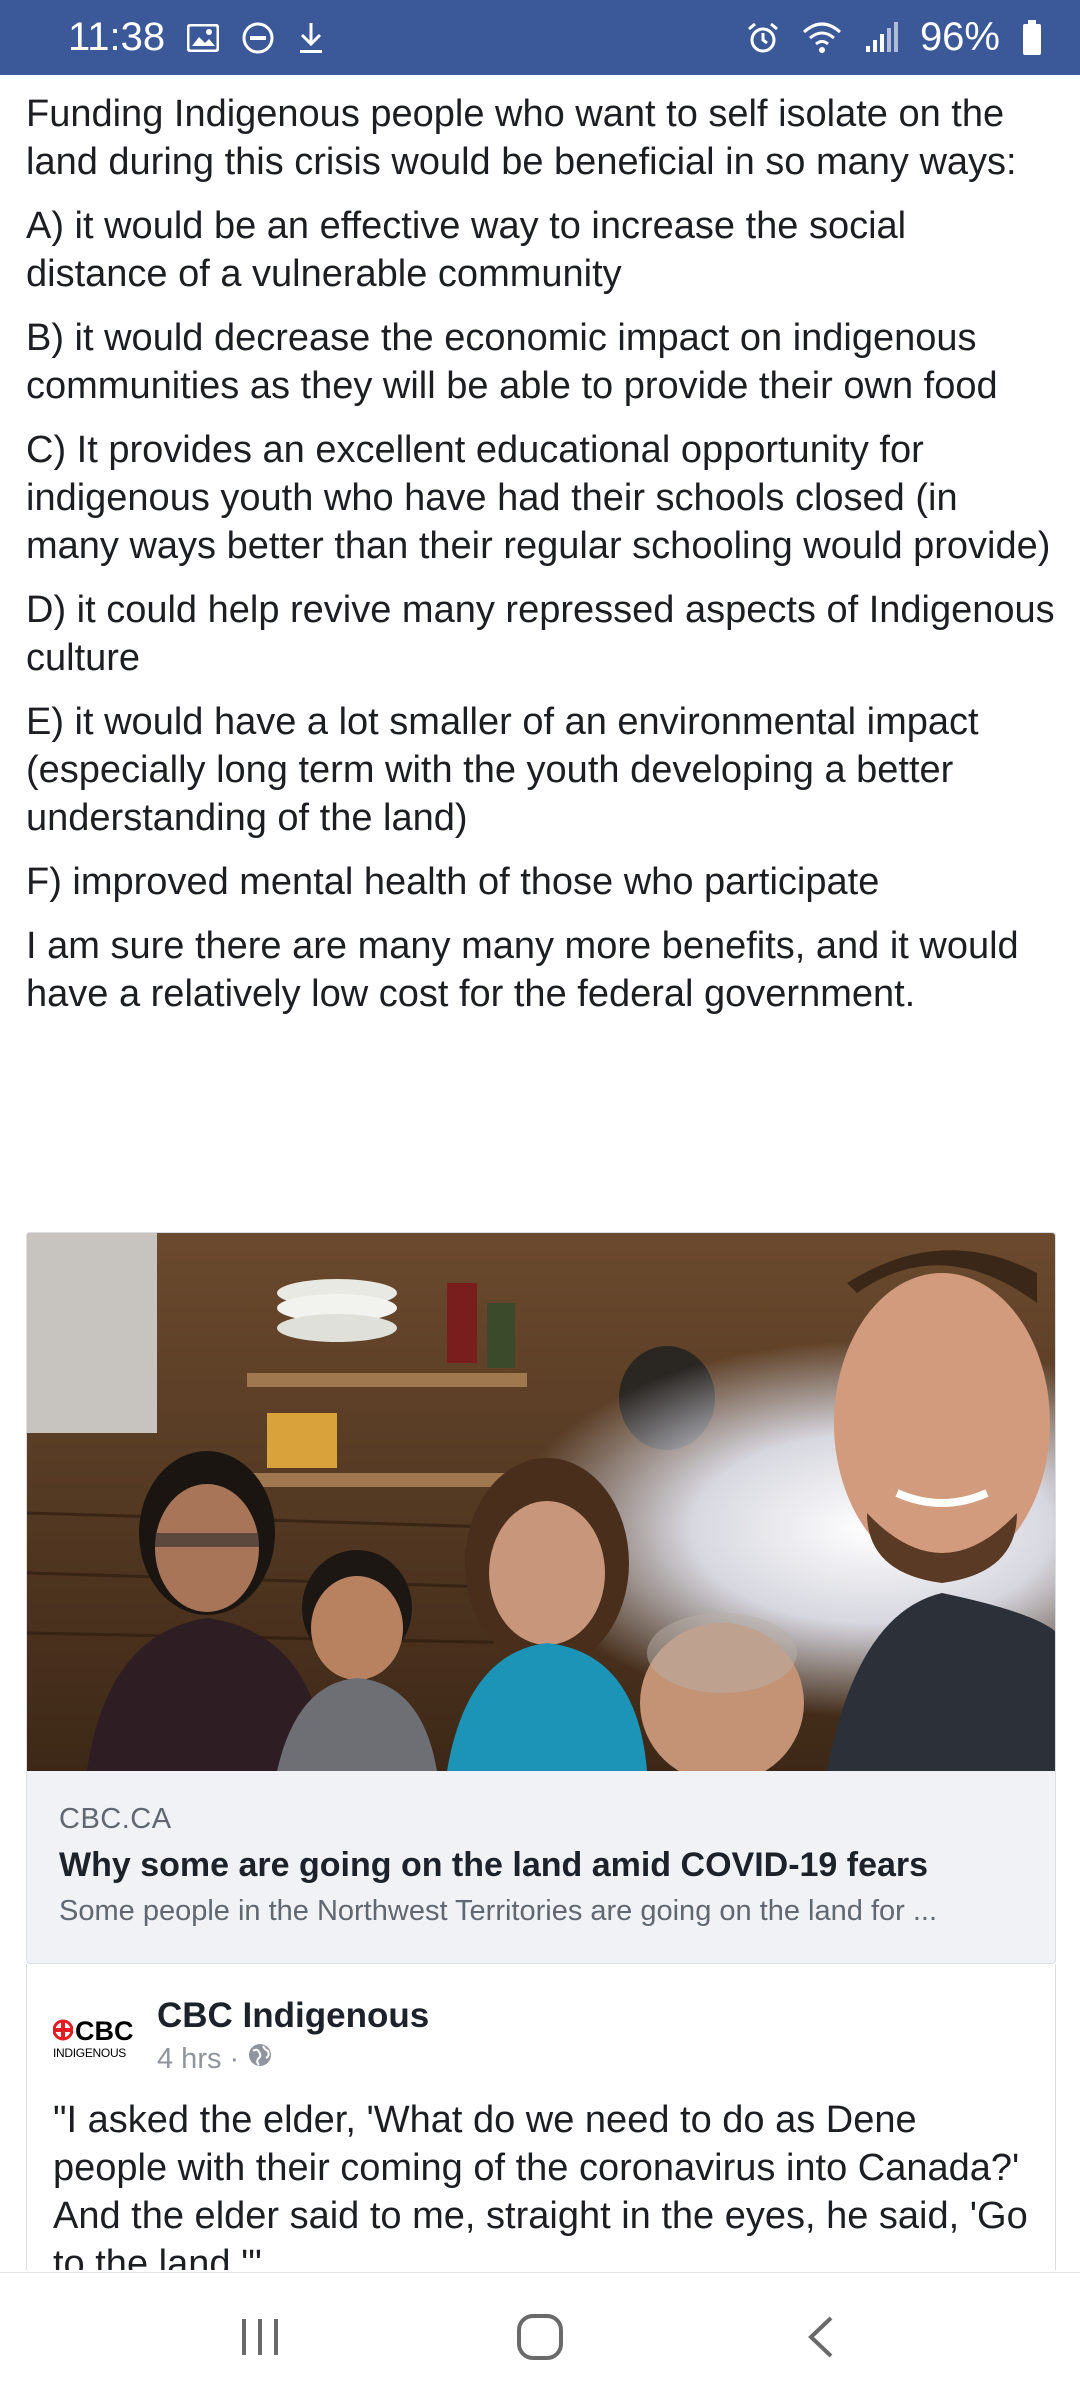 This screenshot has height=2400, width=1080. I want to click on dnd-icon, so click(258, 38).